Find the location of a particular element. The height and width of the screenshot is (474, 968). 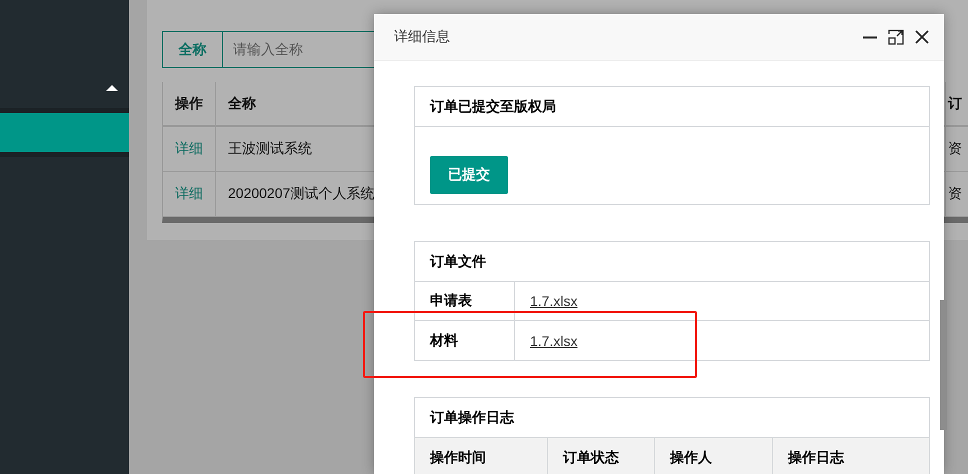

column-header: 操作 is located at coordinates (189, 104).